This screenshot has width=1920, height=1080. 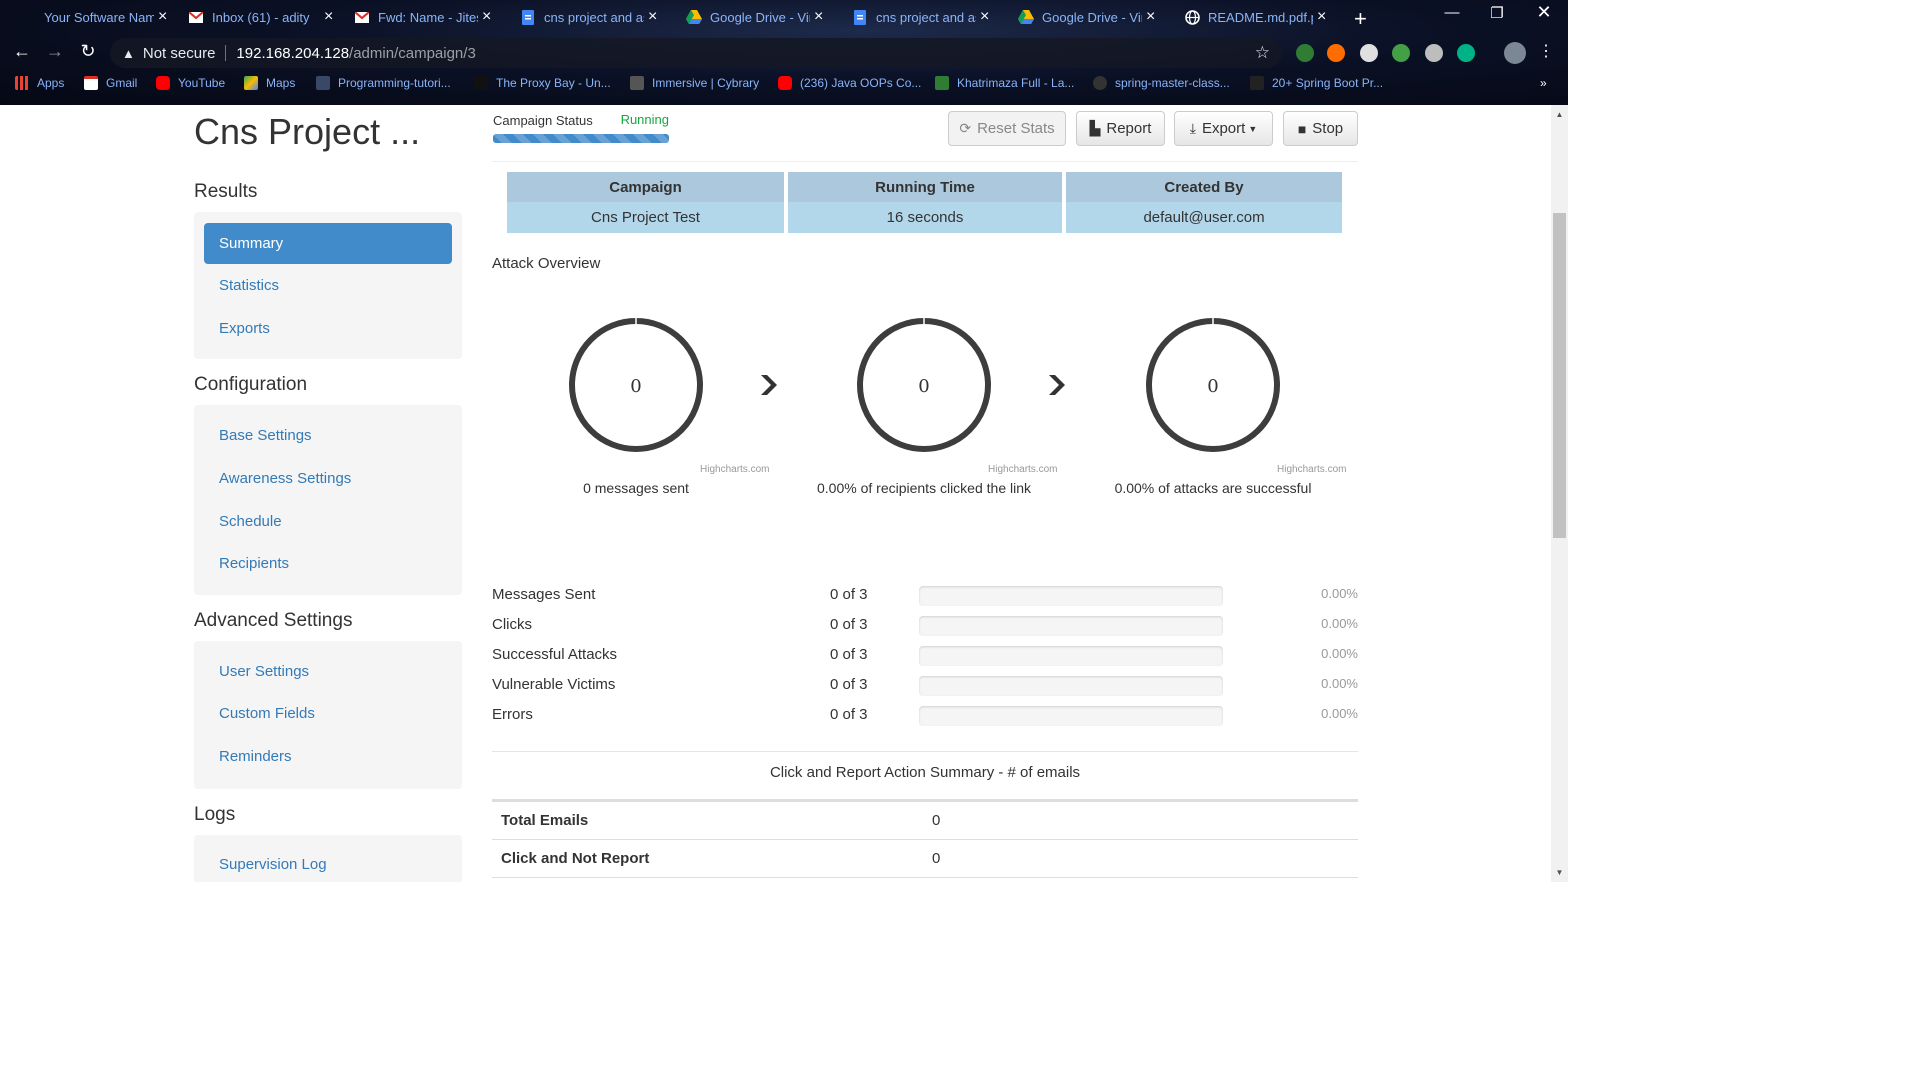 What do you see at coordinates (328, 285) in the screenshot?
I see `nav-statistics: Statistics` at bounding box center [328, 285].